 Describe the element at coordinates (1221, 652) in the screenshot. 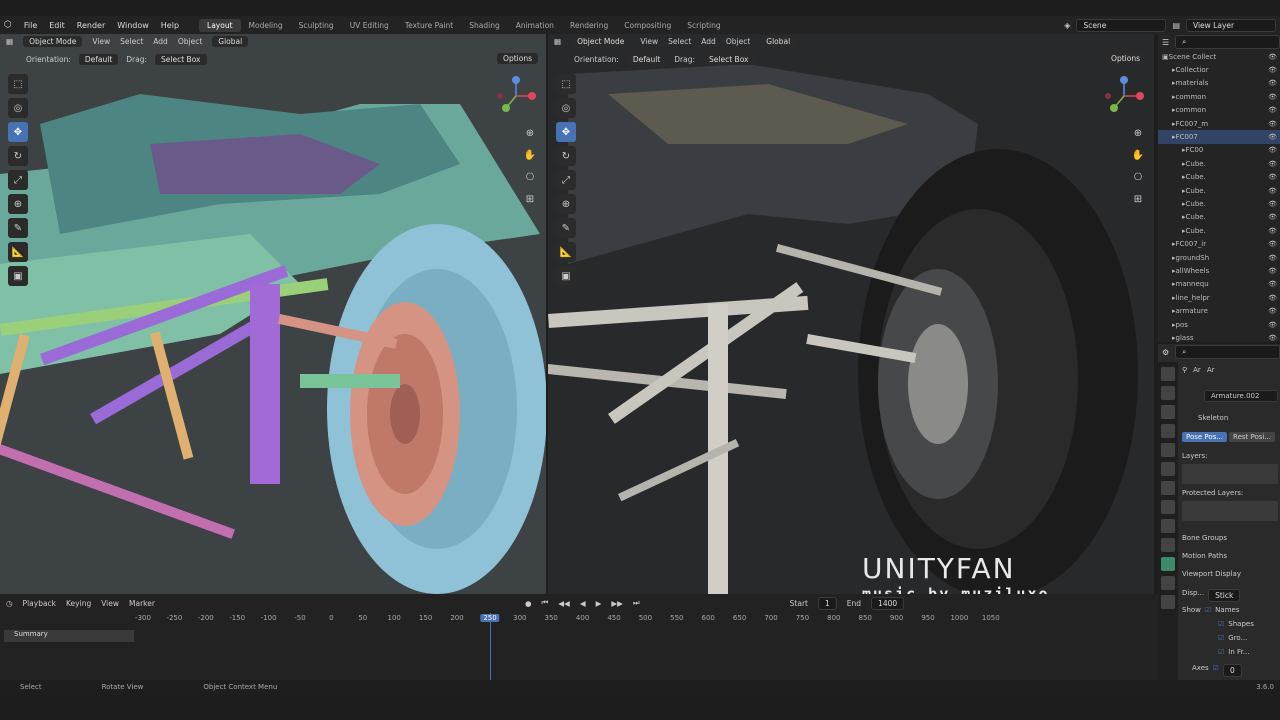

I see `show-in-front-checkbox: ☑` at that location.